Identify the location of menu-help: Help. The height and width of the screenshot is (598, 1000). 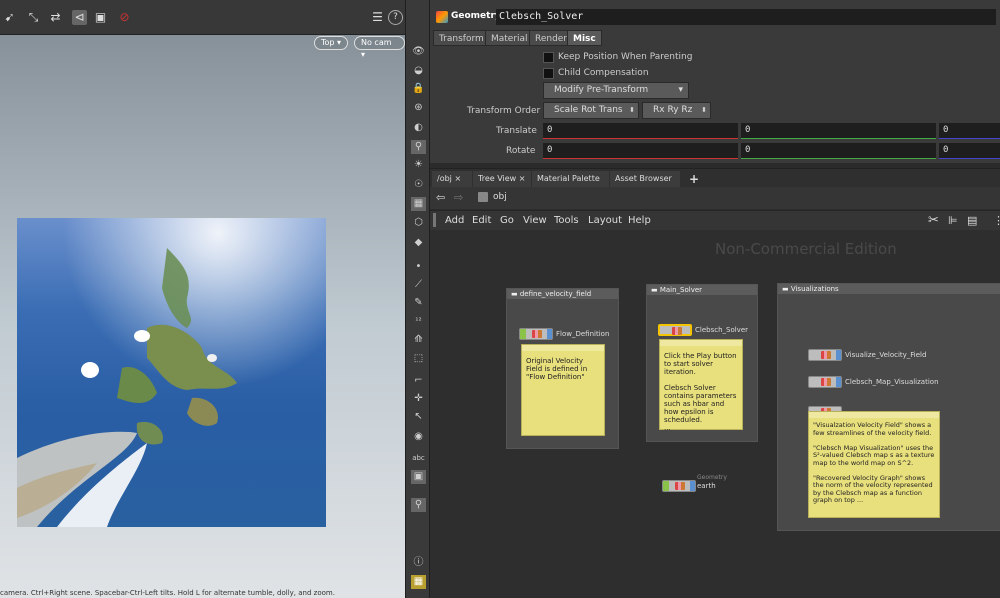
(639, 220).